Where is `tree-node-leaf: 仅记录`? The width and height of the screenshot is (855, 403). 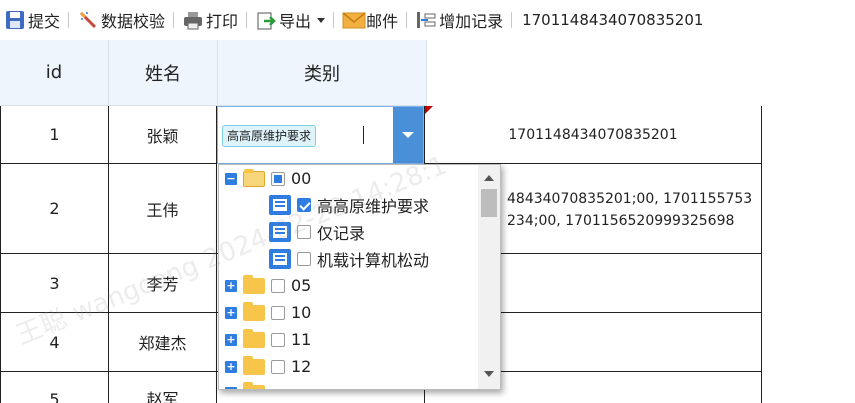
tree-node-leaf: 仅记录 is located at coordinates (317, 231).